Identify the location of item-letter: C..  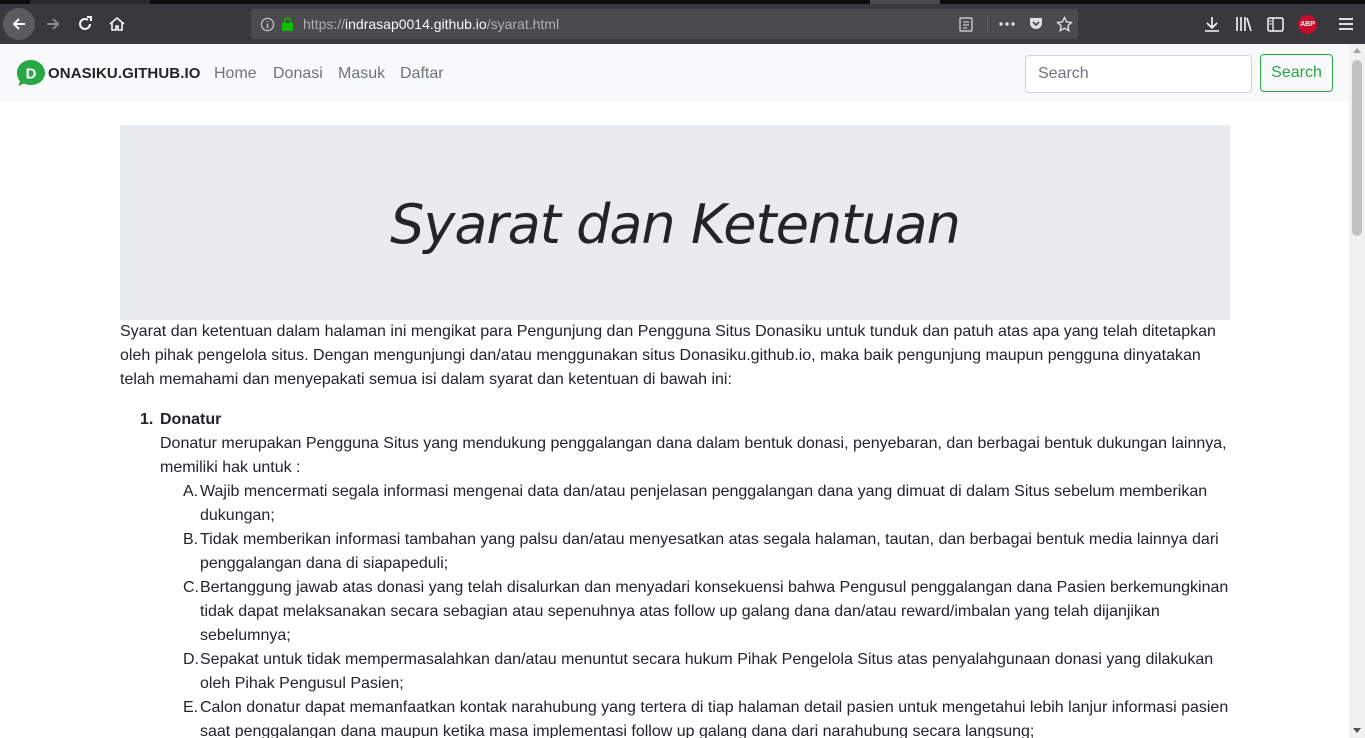
(191, 587).